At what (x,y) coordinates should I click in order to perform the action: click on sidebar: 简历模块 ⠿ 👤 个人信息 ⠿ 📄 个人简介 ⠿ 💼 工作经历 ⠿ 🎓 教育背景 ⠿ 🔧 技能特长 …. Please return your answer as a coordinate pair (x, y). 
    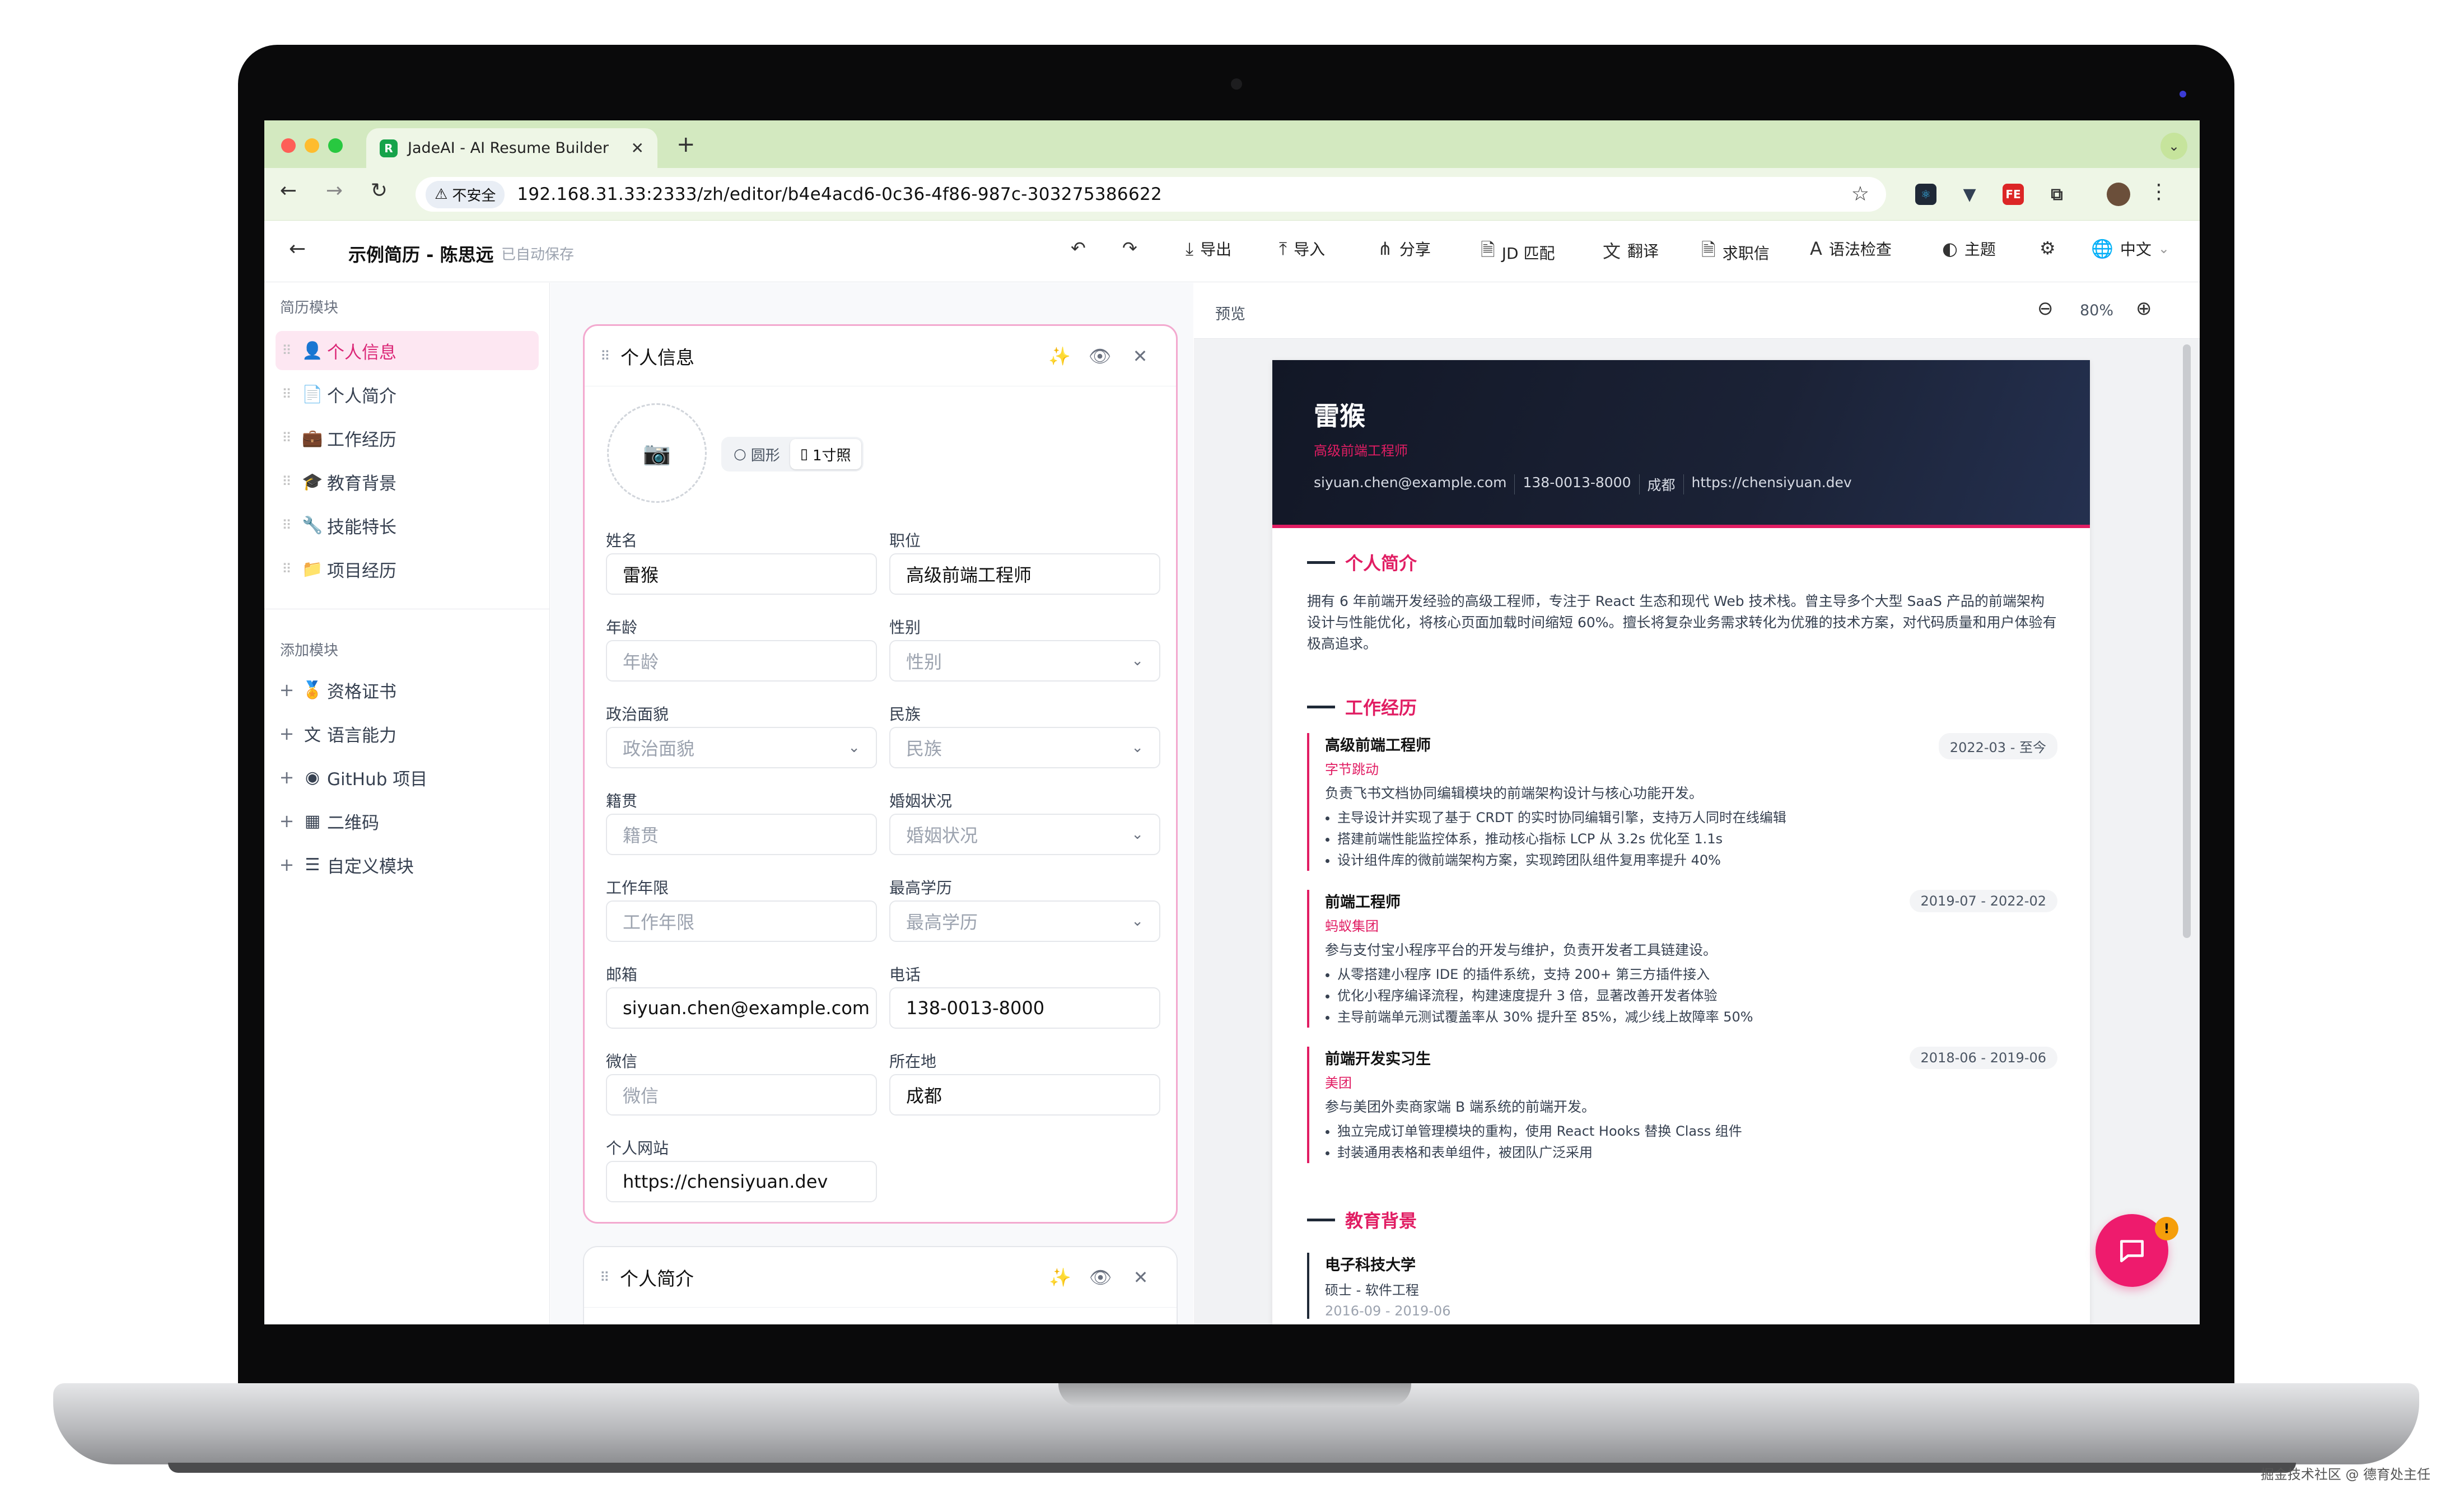
    Looking at the image, I should click on (407, 804).